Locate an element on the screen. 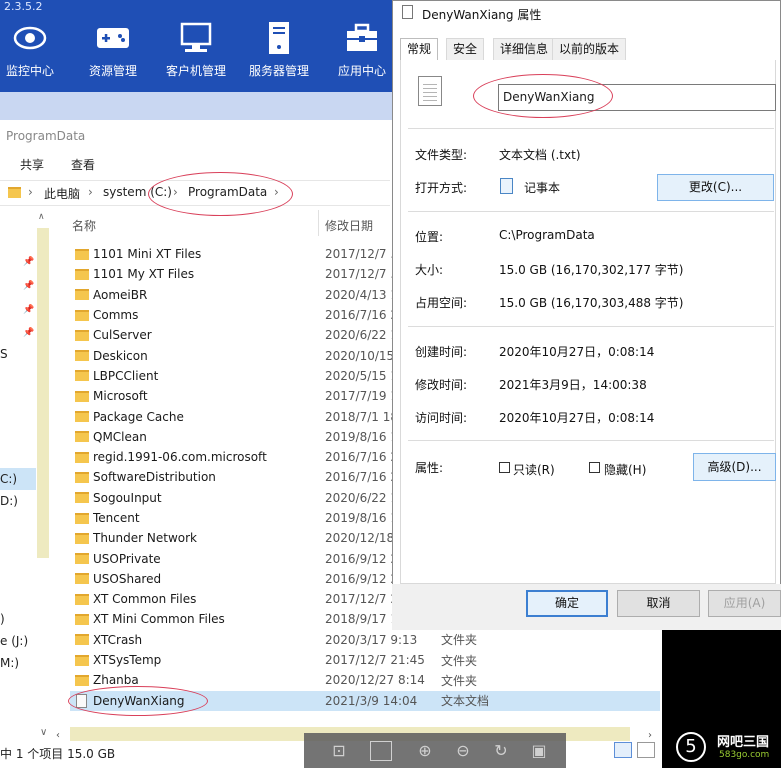  toolbar-resource-management: 资源管理 is located at coordinates (113, 49).